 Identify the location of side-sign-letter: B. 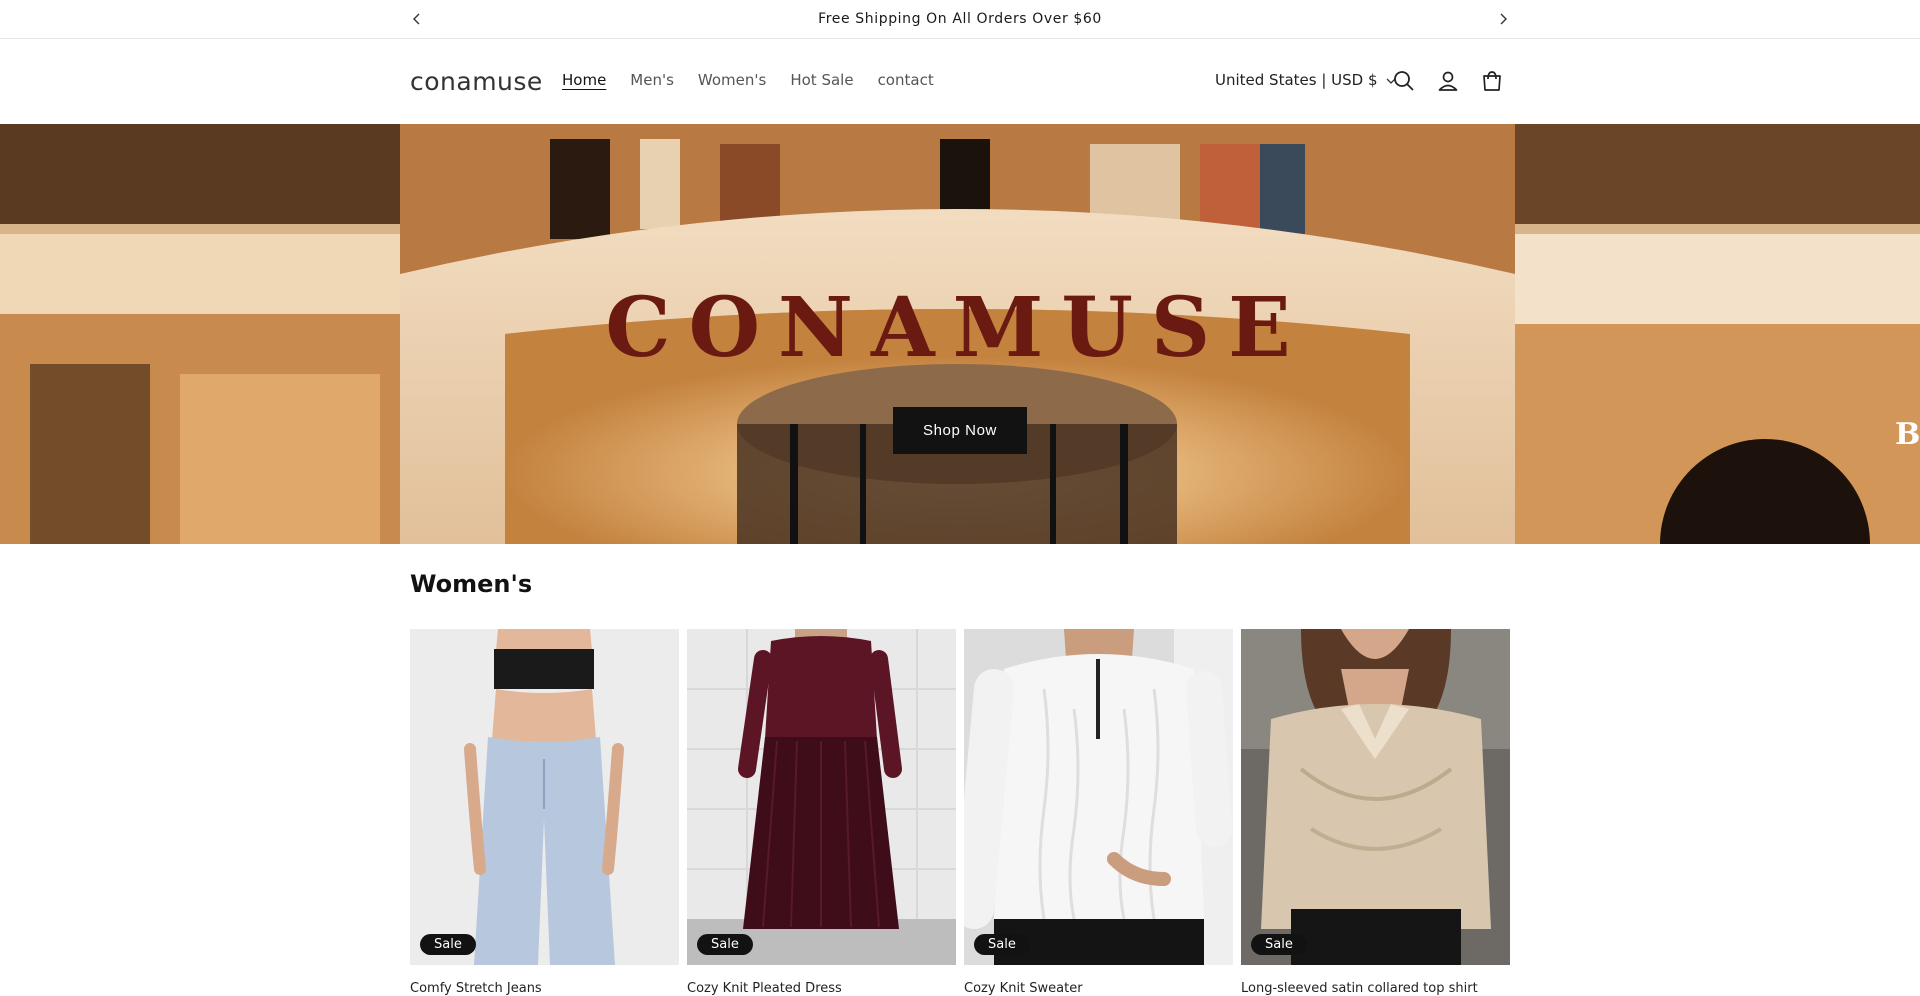
(1907, 434).